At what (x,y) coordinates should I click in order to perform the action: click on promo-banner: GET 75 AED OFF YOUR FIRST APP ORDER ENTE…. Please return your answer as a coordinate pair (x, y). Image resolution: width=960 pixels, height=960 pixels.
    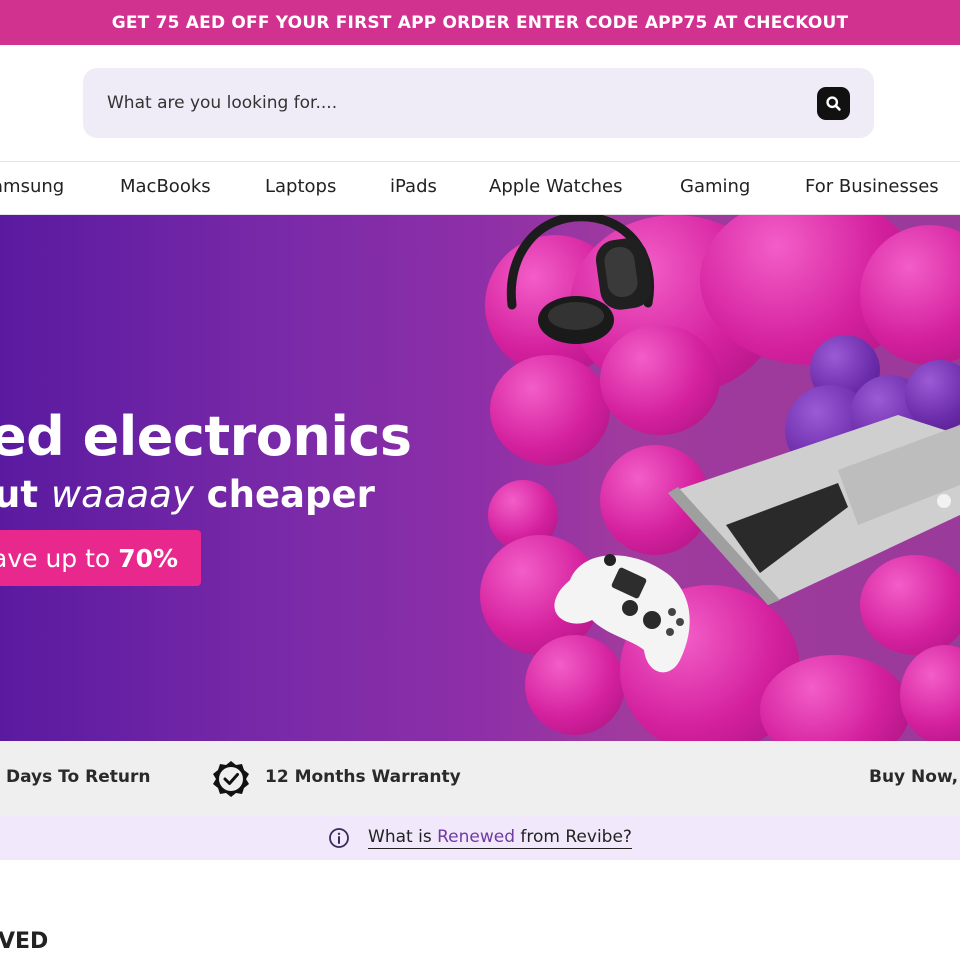
    Looking at the image, I should click on (480, 22).